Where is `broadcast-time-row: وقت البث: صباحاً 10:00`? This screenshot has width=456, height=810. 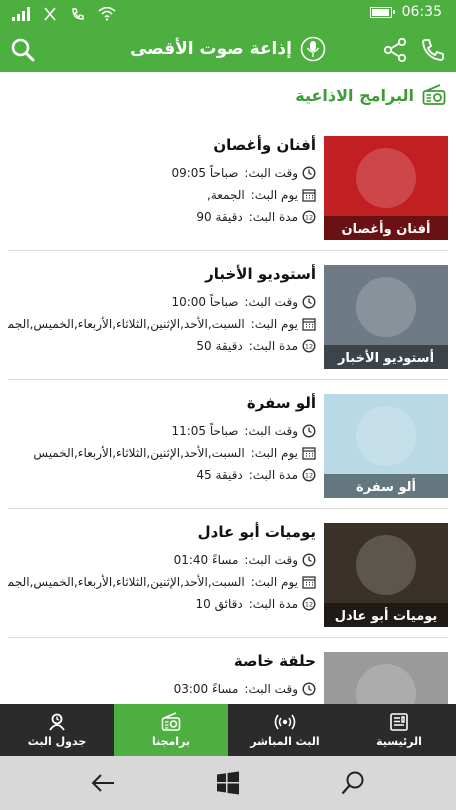 broadcast-time-row: وقت البث: صباحاً 10:00 is located at coordinates (162, 302).